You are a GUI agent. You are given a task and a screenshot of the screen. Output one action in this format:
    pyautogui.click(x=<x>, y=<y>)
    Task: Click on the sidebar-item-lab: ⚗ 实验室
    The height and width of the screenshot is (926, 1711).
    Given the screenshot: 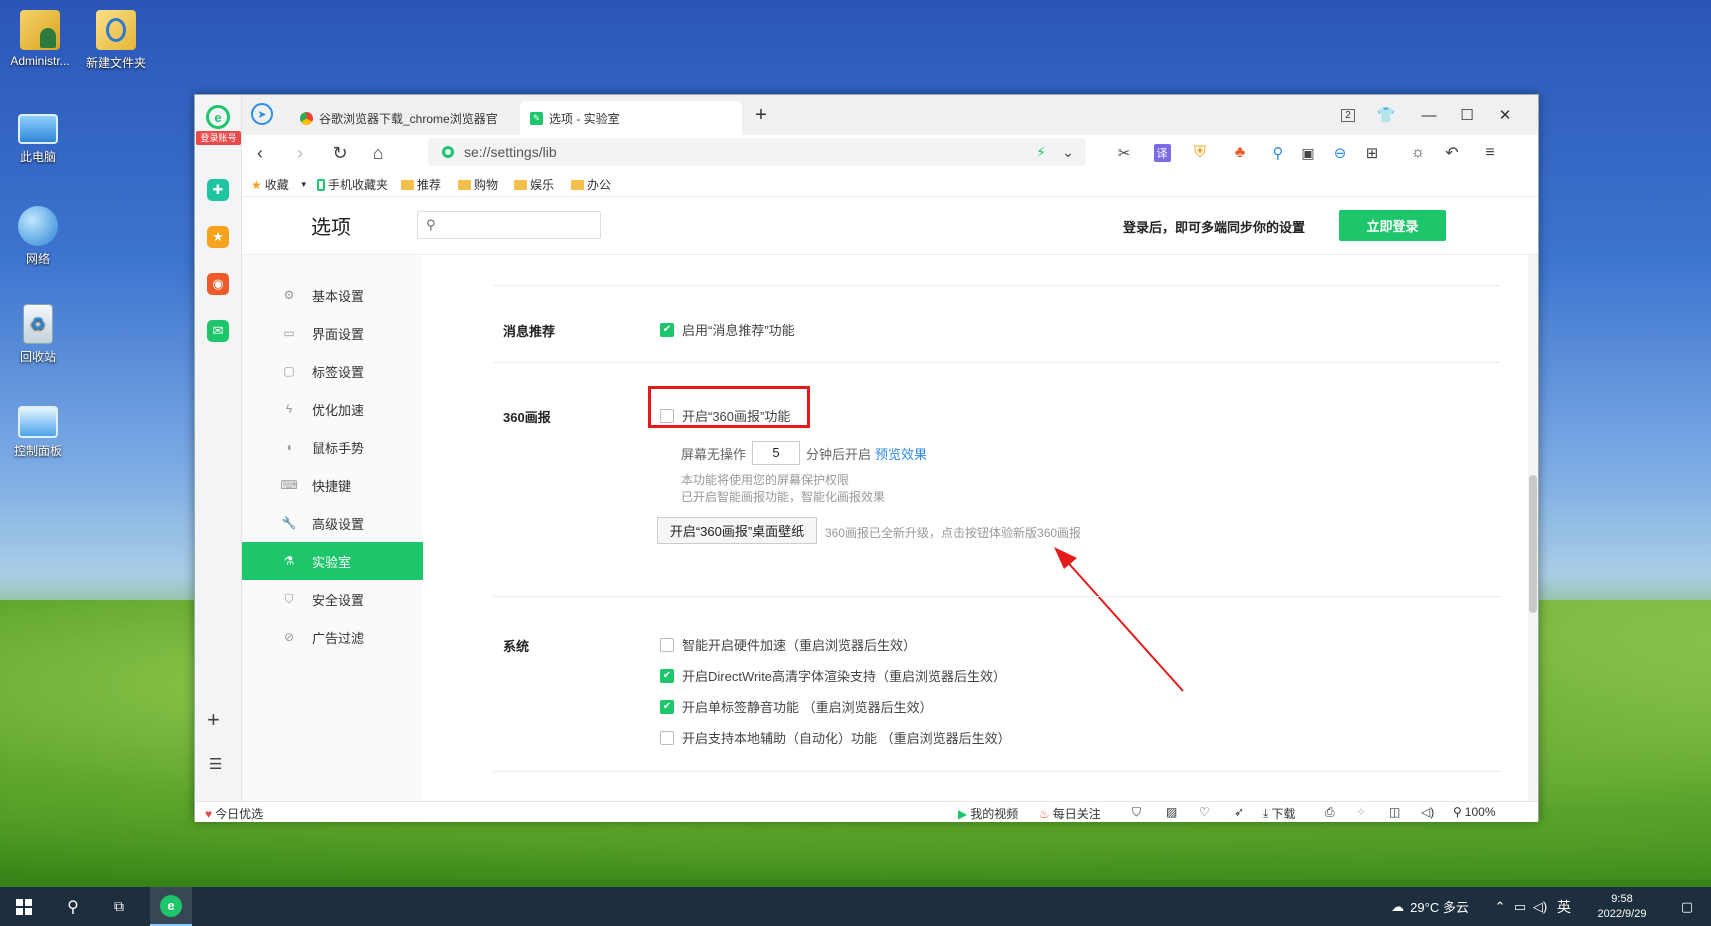 What is the action you would take?
    pyautogui.click(x=332, y=561)
    